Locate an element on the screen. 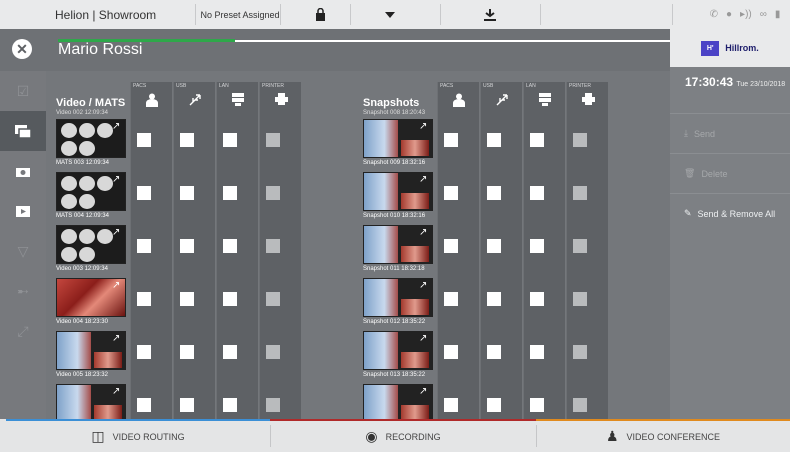  close-button: ✕ is located at coordinates (22, 49).